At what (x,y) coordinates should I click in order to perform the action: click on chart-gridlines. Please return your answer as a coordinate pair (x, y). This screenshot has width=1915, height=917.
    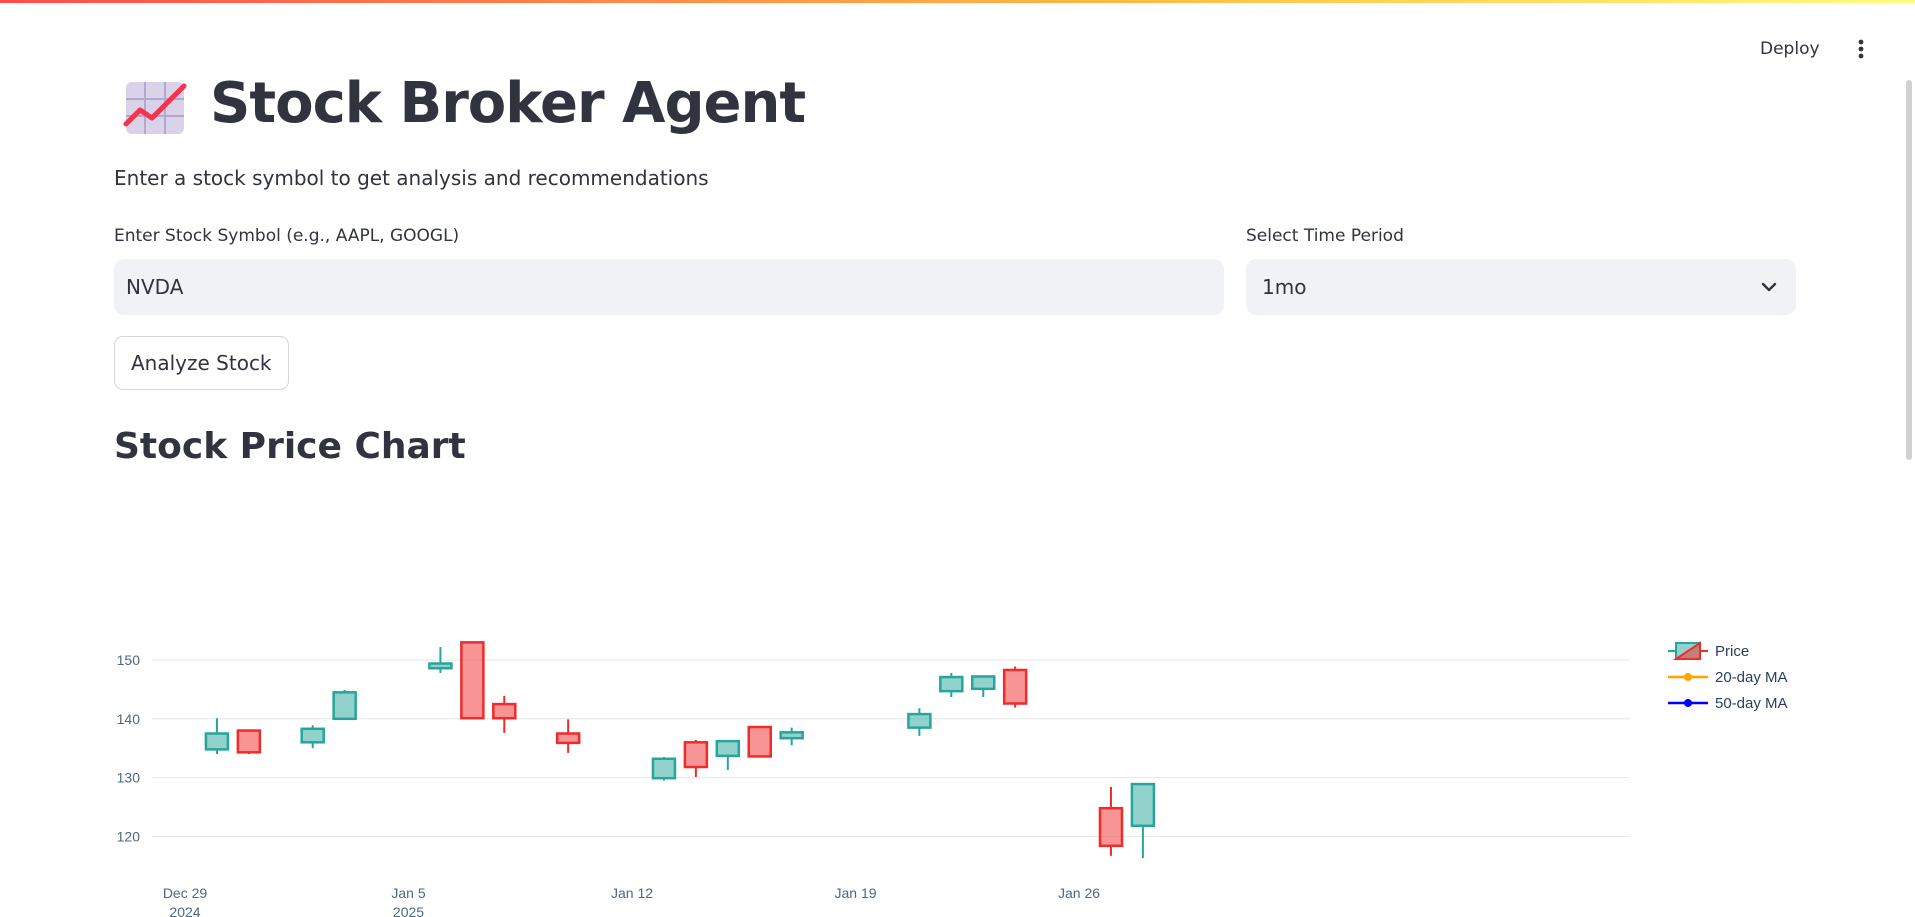
    Looking at the image, I should click on (891, 748).